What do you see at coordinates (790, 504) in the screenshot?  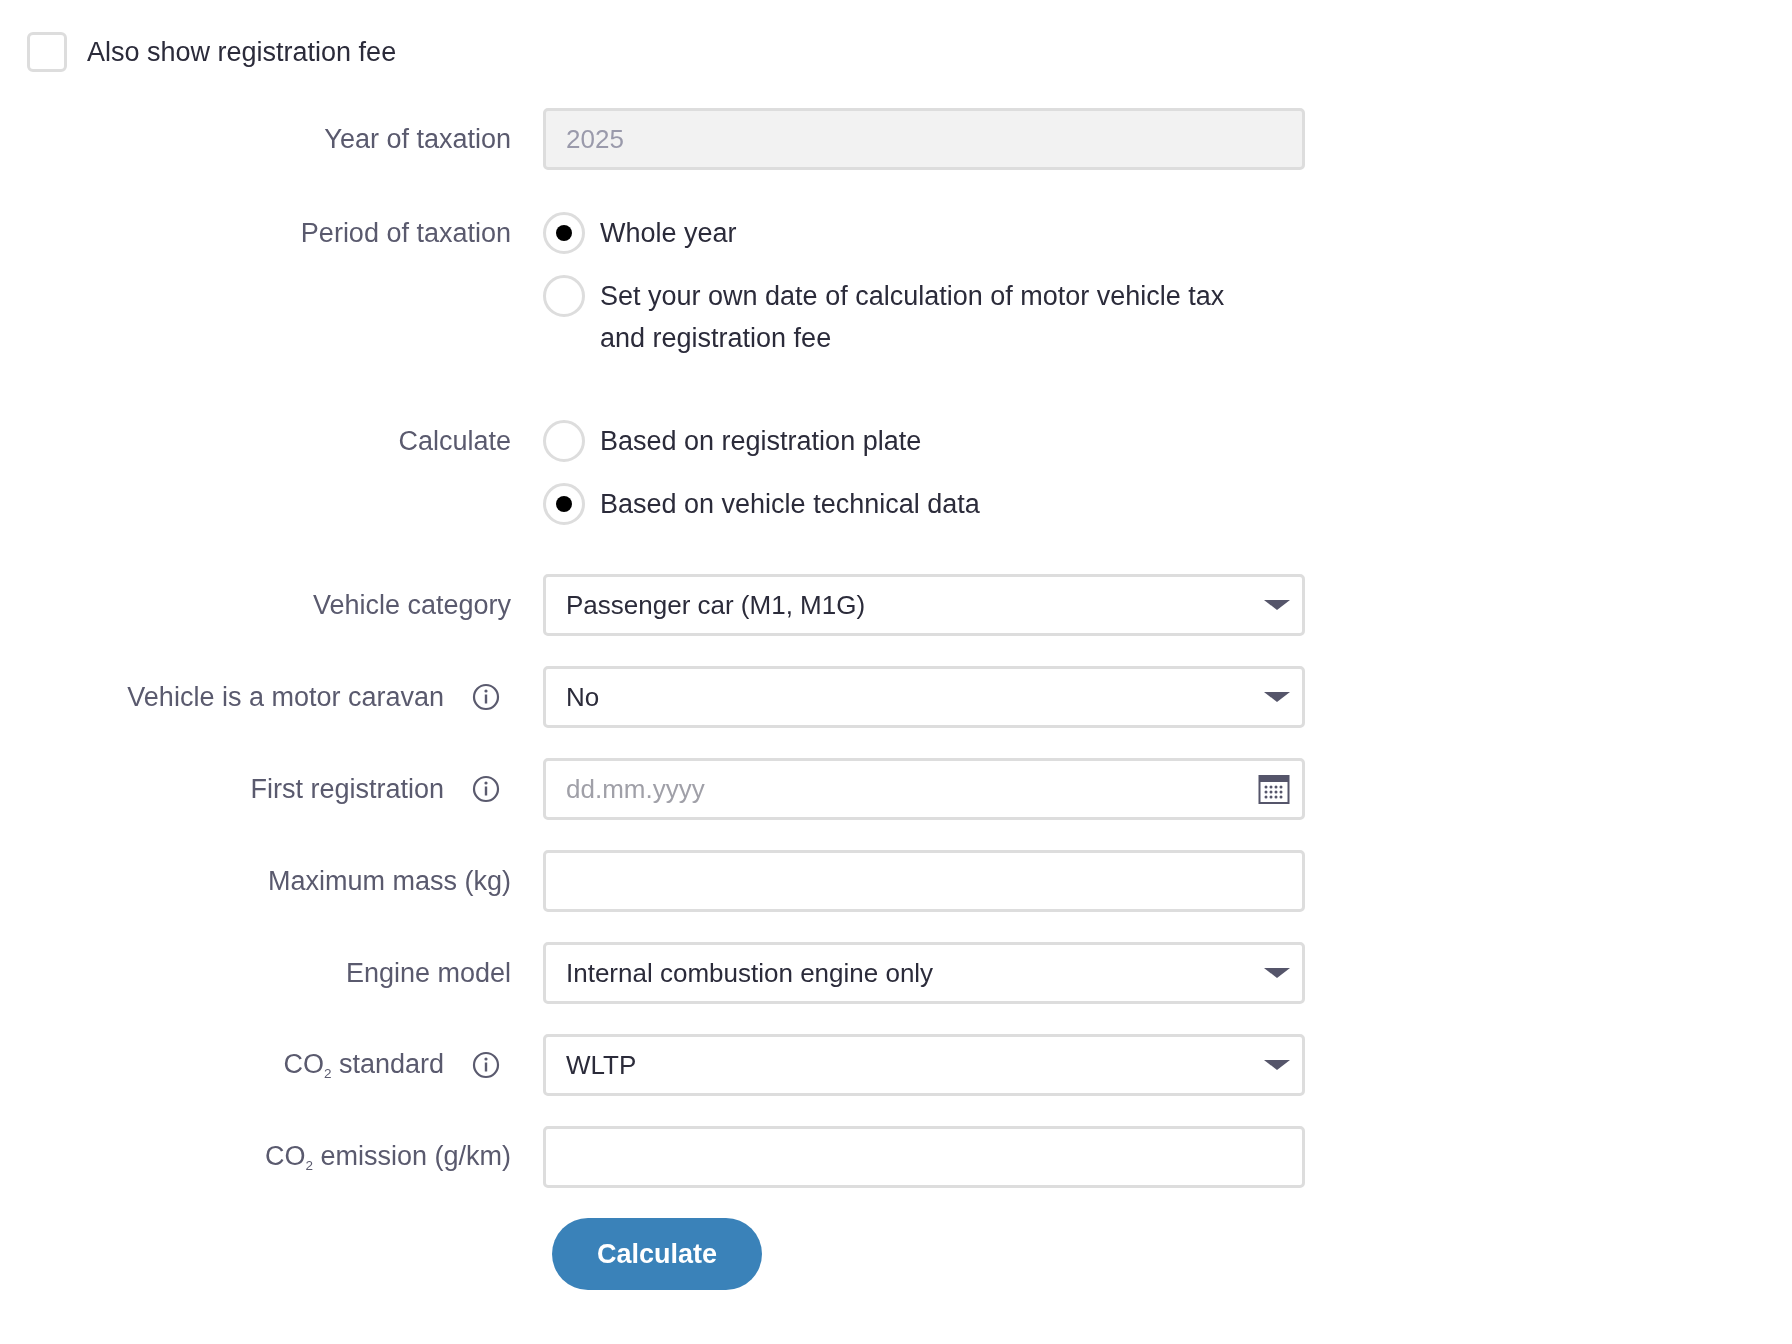 I see `radio-label: Based on vehicle technical data` at bounding box center [790, 504].